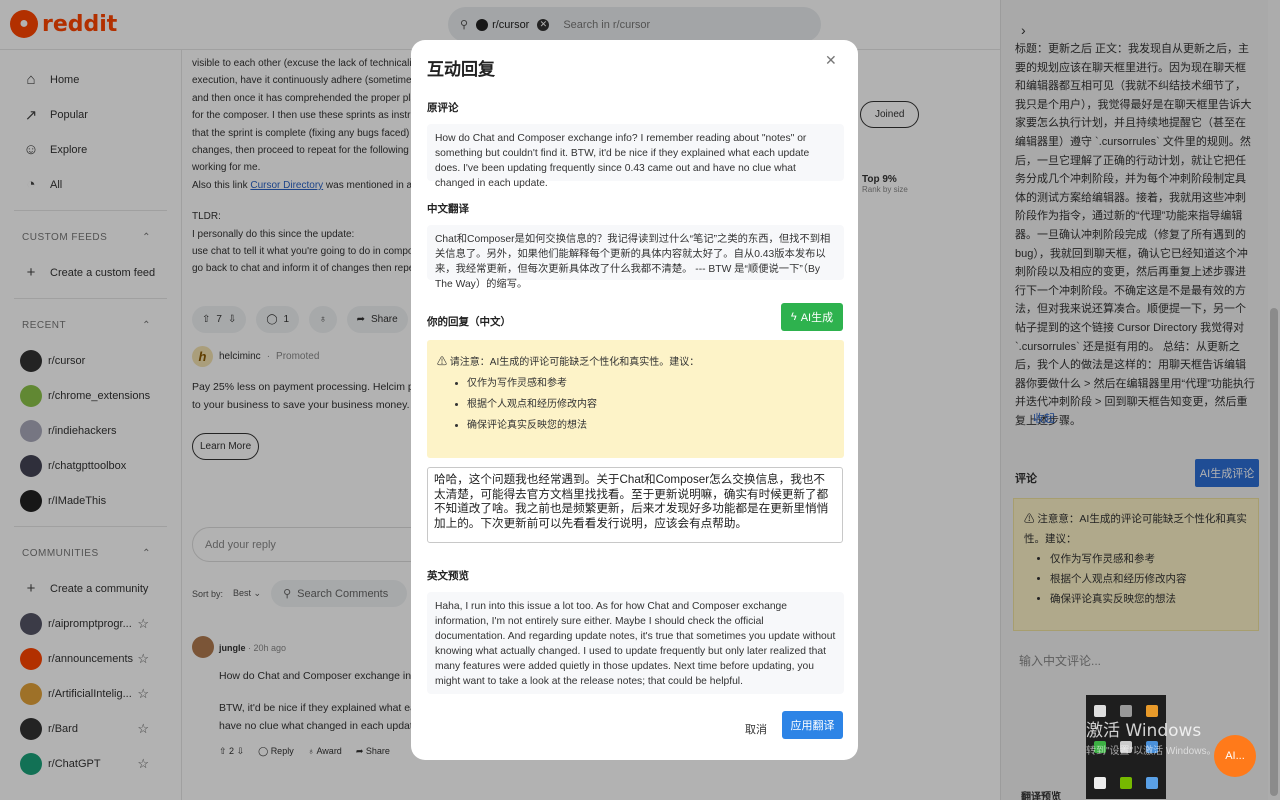  I want to click on close-icon: ✕, so click(831, 60).